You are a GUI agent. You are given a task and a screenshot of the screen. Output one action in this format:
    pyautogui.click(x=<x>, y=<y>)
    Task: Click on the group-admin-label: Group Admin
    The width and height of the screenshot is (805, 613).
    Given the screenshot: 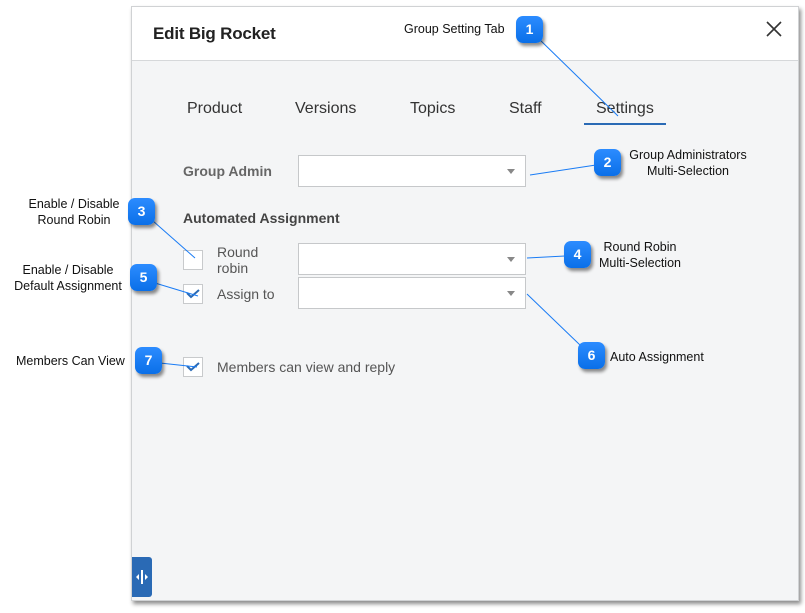 What is the action you would take?
    pyautogui.click(x=227, y=171)
    